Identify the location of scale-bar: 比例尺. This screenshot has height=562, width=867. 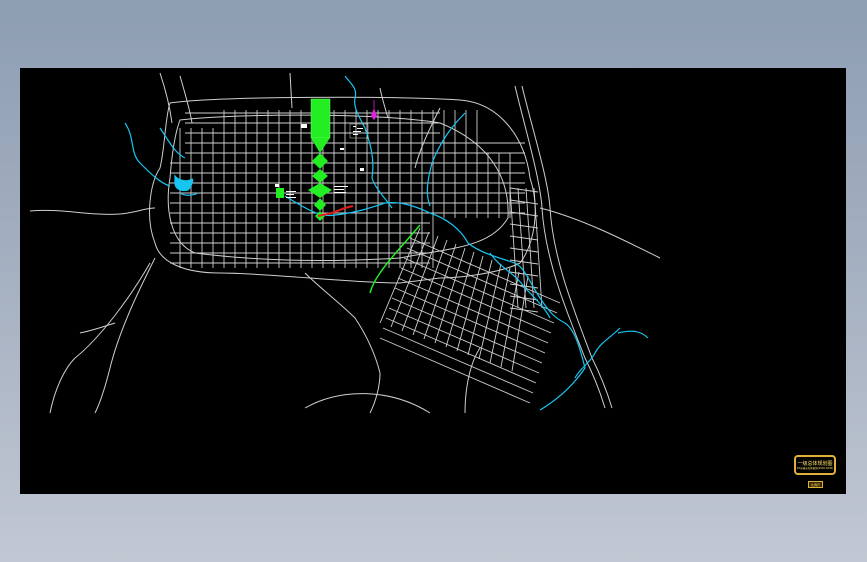
(815, 484).